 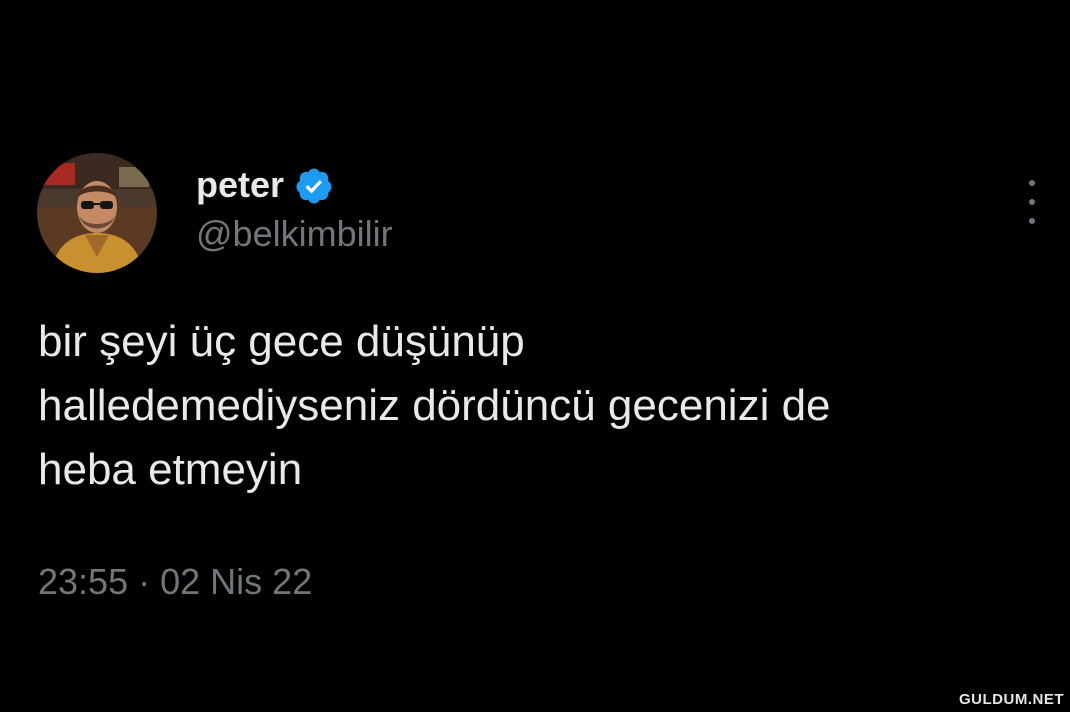 I want to click on author-row: peter, so click(x=265, y=185).